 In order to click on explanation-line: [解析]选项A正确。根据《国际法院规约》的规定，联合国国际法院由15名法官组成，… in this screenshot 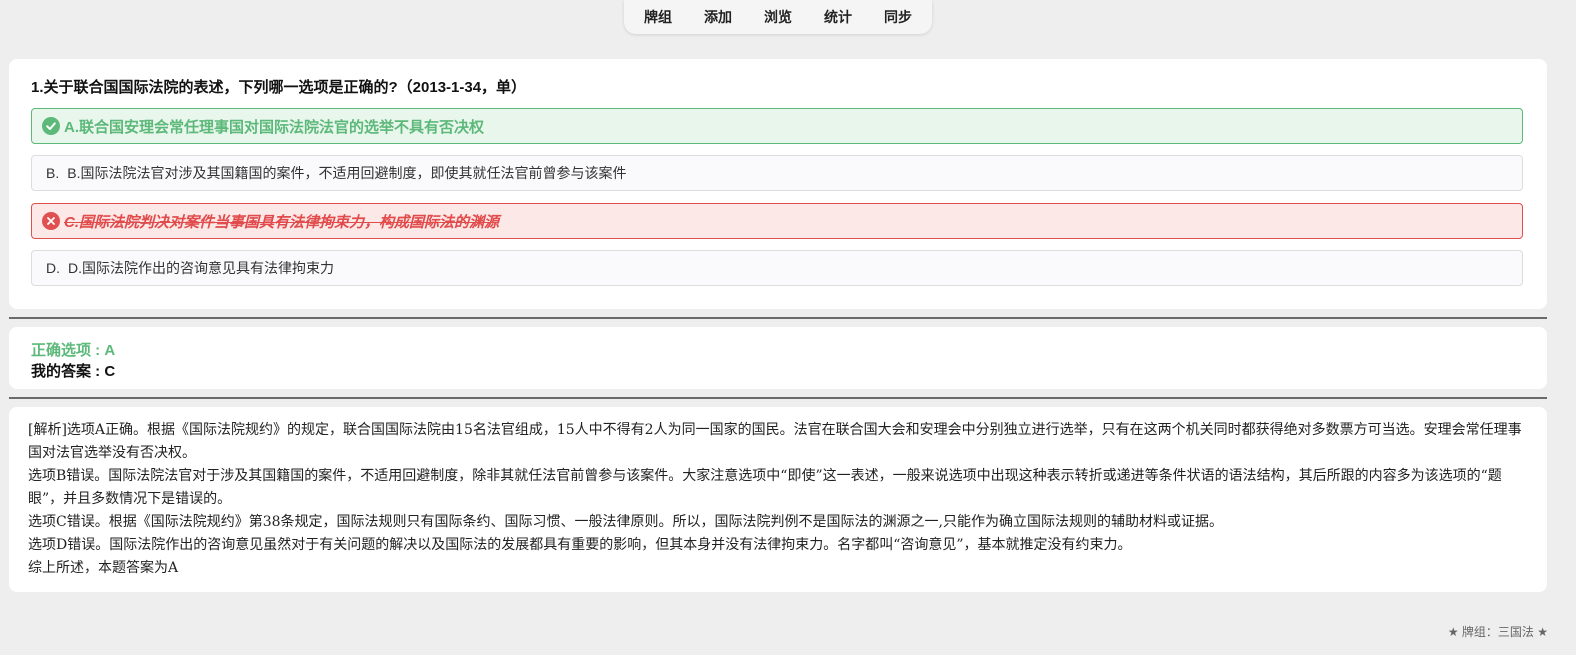, I will do `click(775, 441)`.